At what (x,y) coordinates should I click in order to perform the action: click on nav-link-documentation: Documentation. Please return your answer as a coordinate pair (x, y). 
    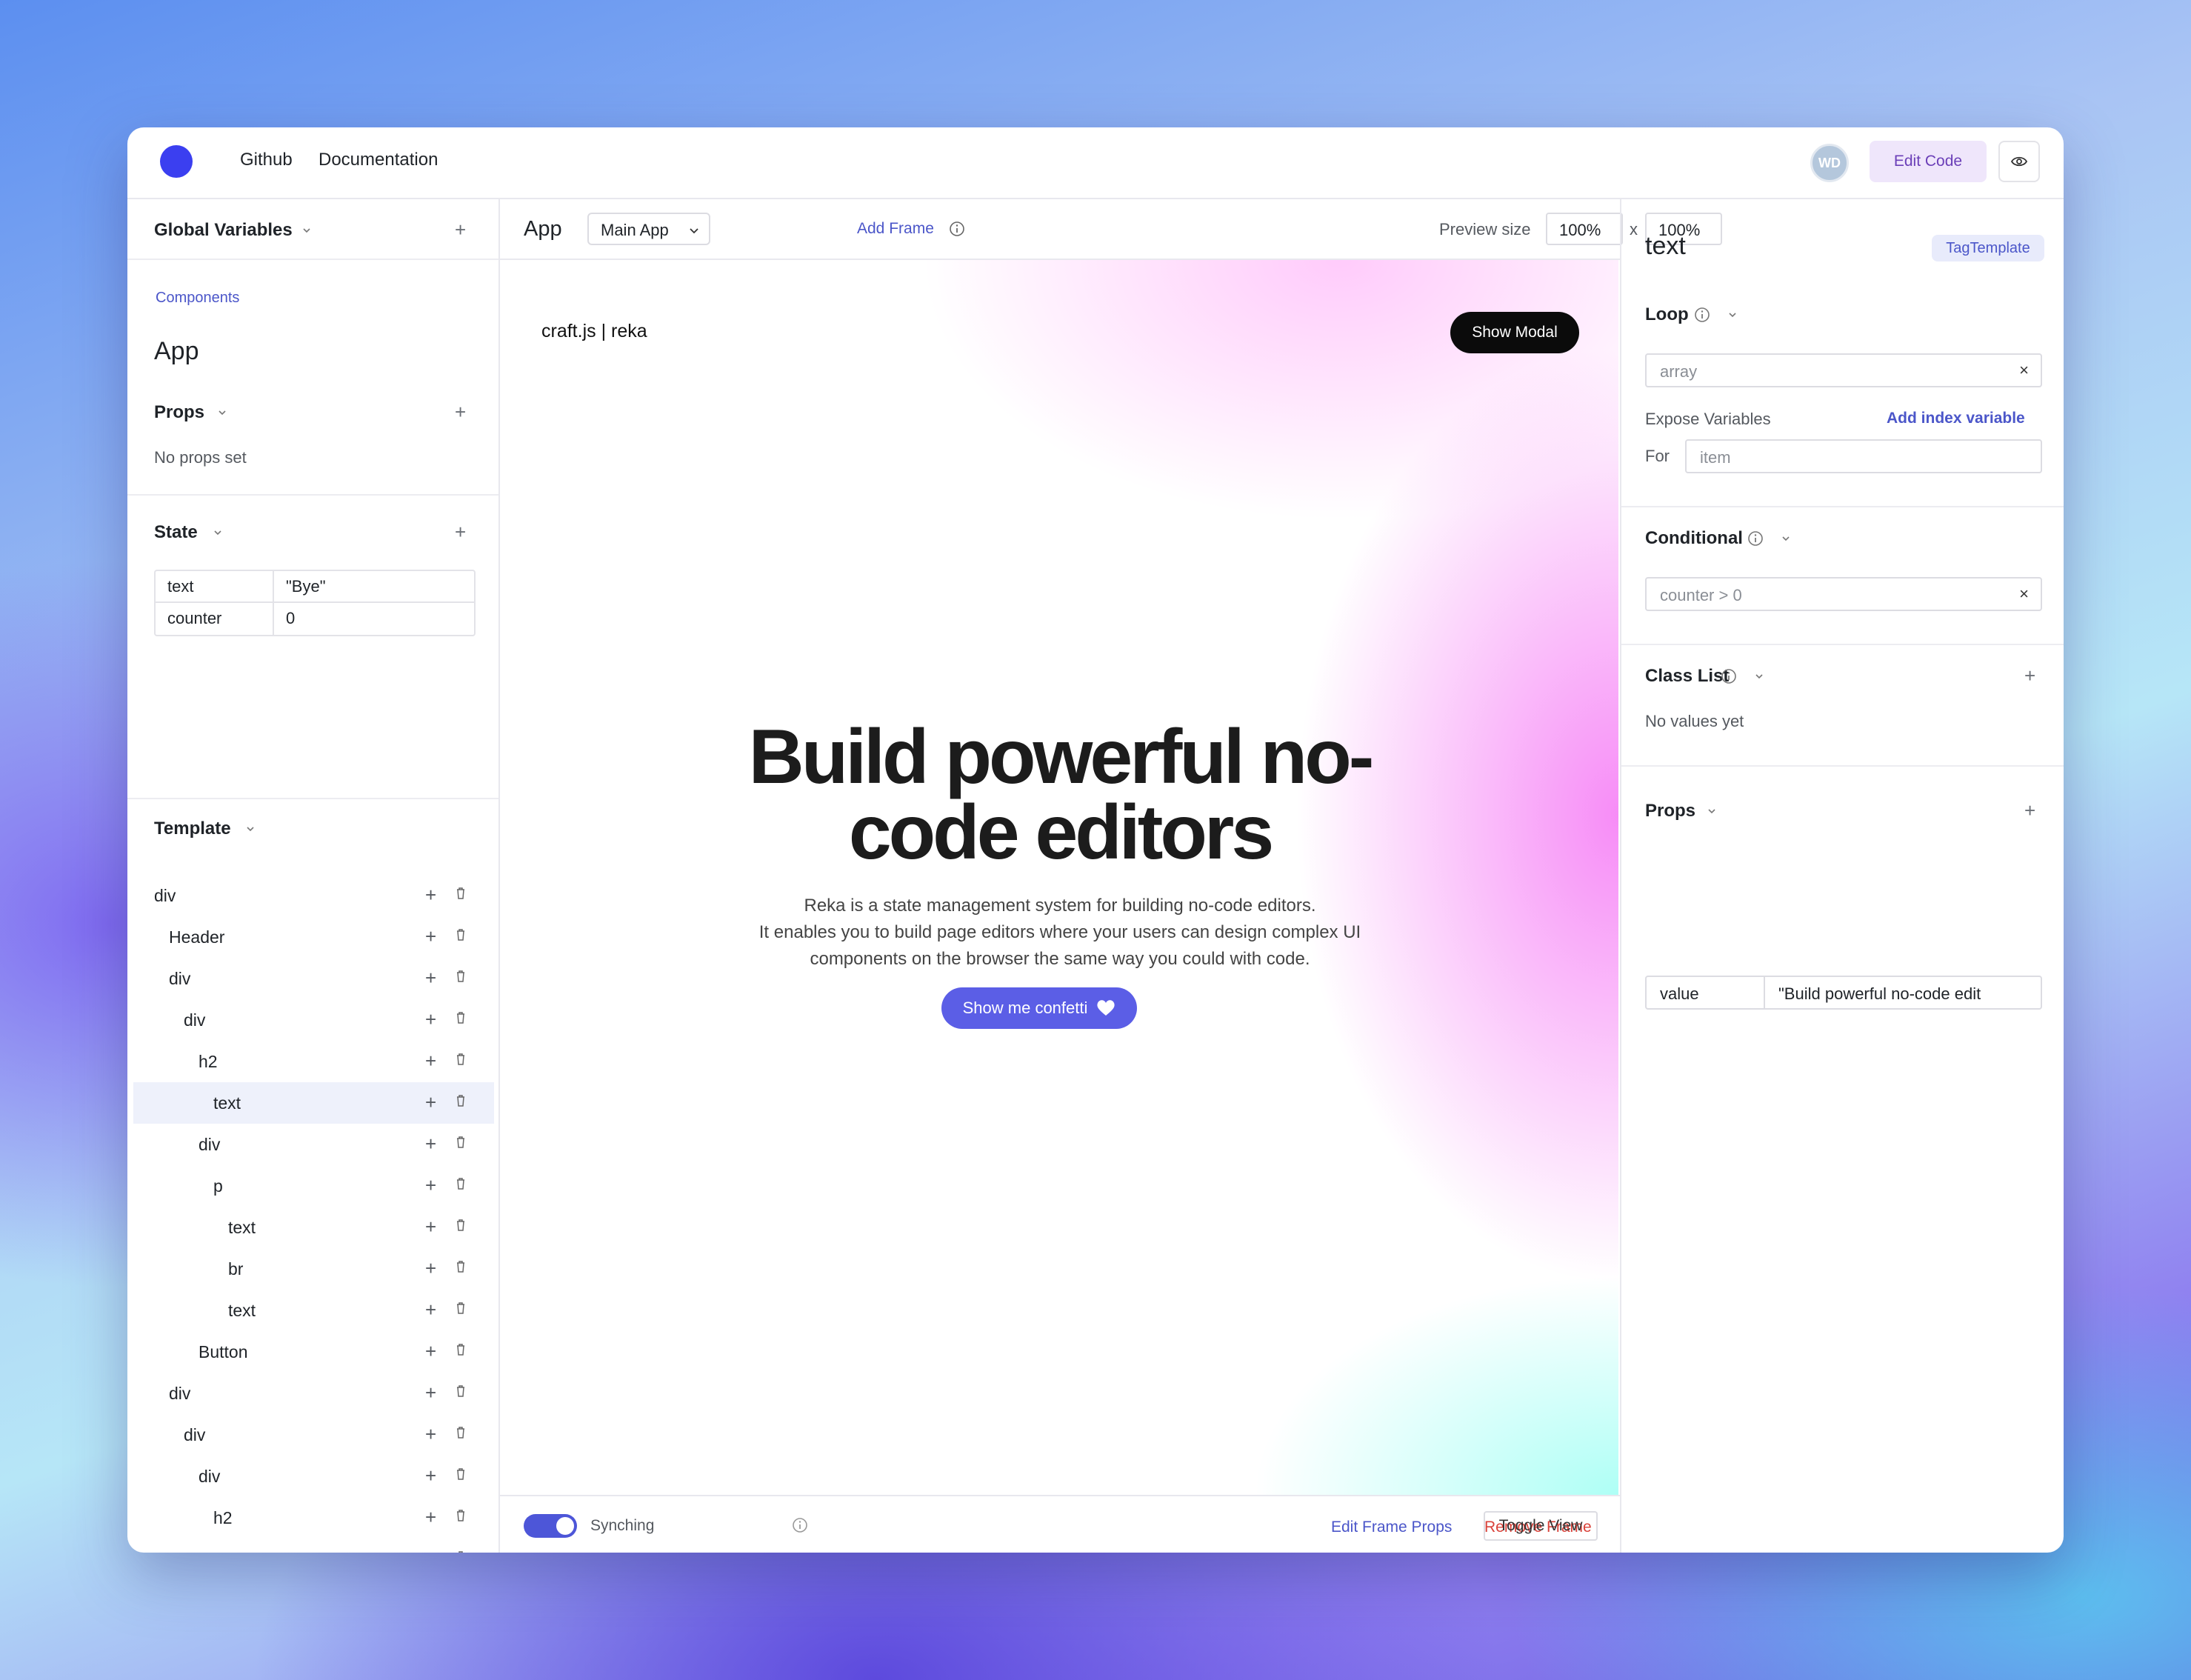
    Looking at the image, I should click on (379, 160).